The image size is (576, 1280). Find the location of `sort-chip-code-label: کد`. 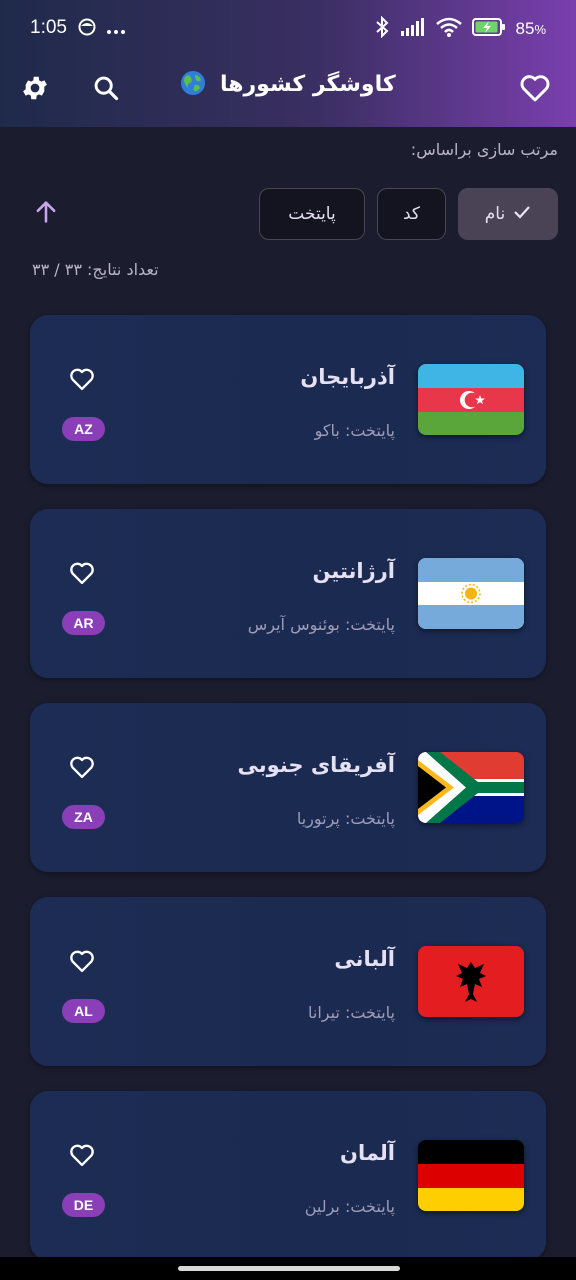

sort-chip-code-label: کد is located at coordinates (411, 214).